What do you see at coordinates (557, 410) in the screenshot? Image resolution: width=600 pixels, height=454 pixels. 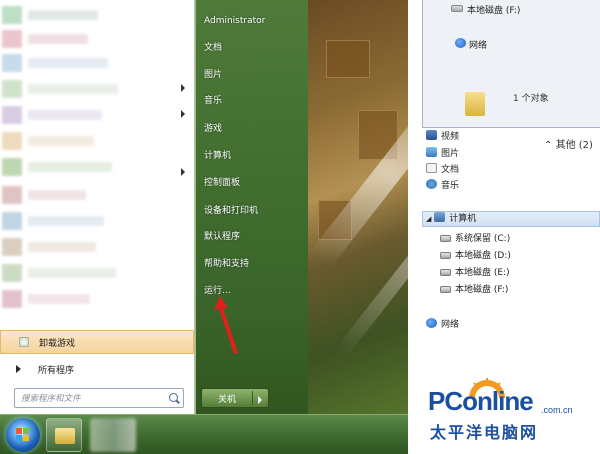 I see `logo-domain: .com.cn` at bounding box center [557, 410].